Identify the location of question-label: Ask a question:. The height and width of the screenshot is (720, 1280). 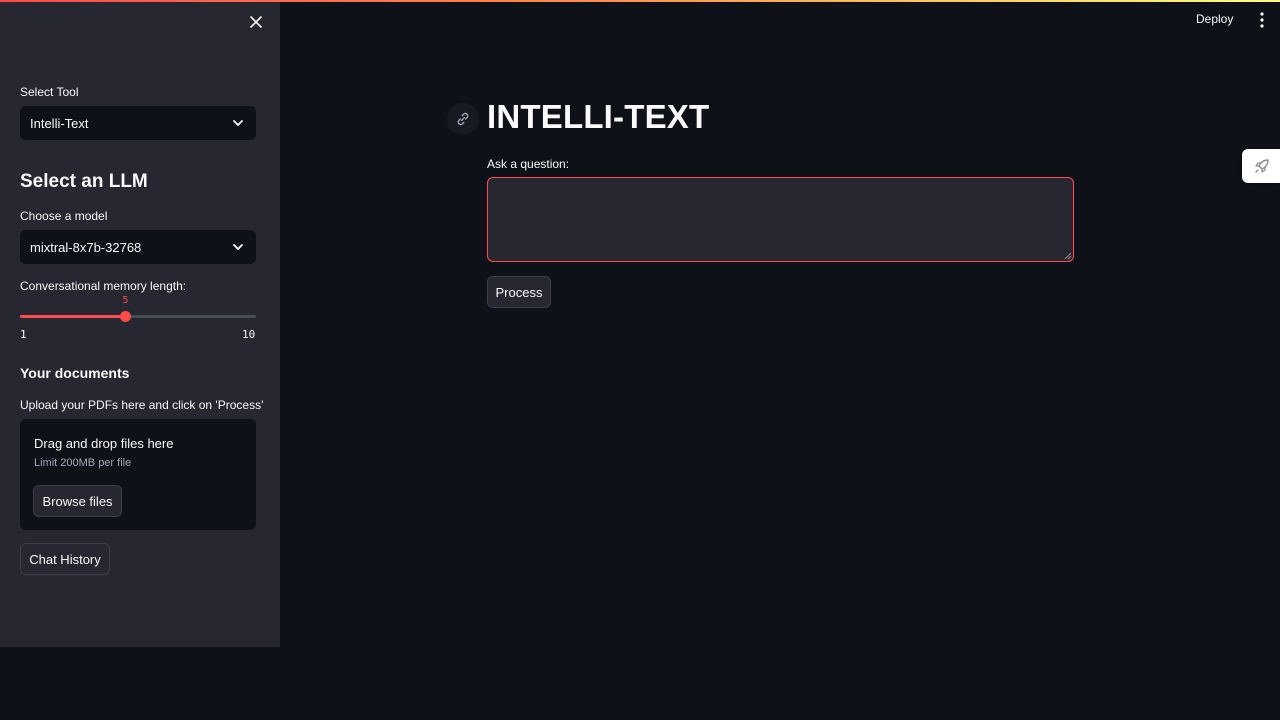
(528, 164).